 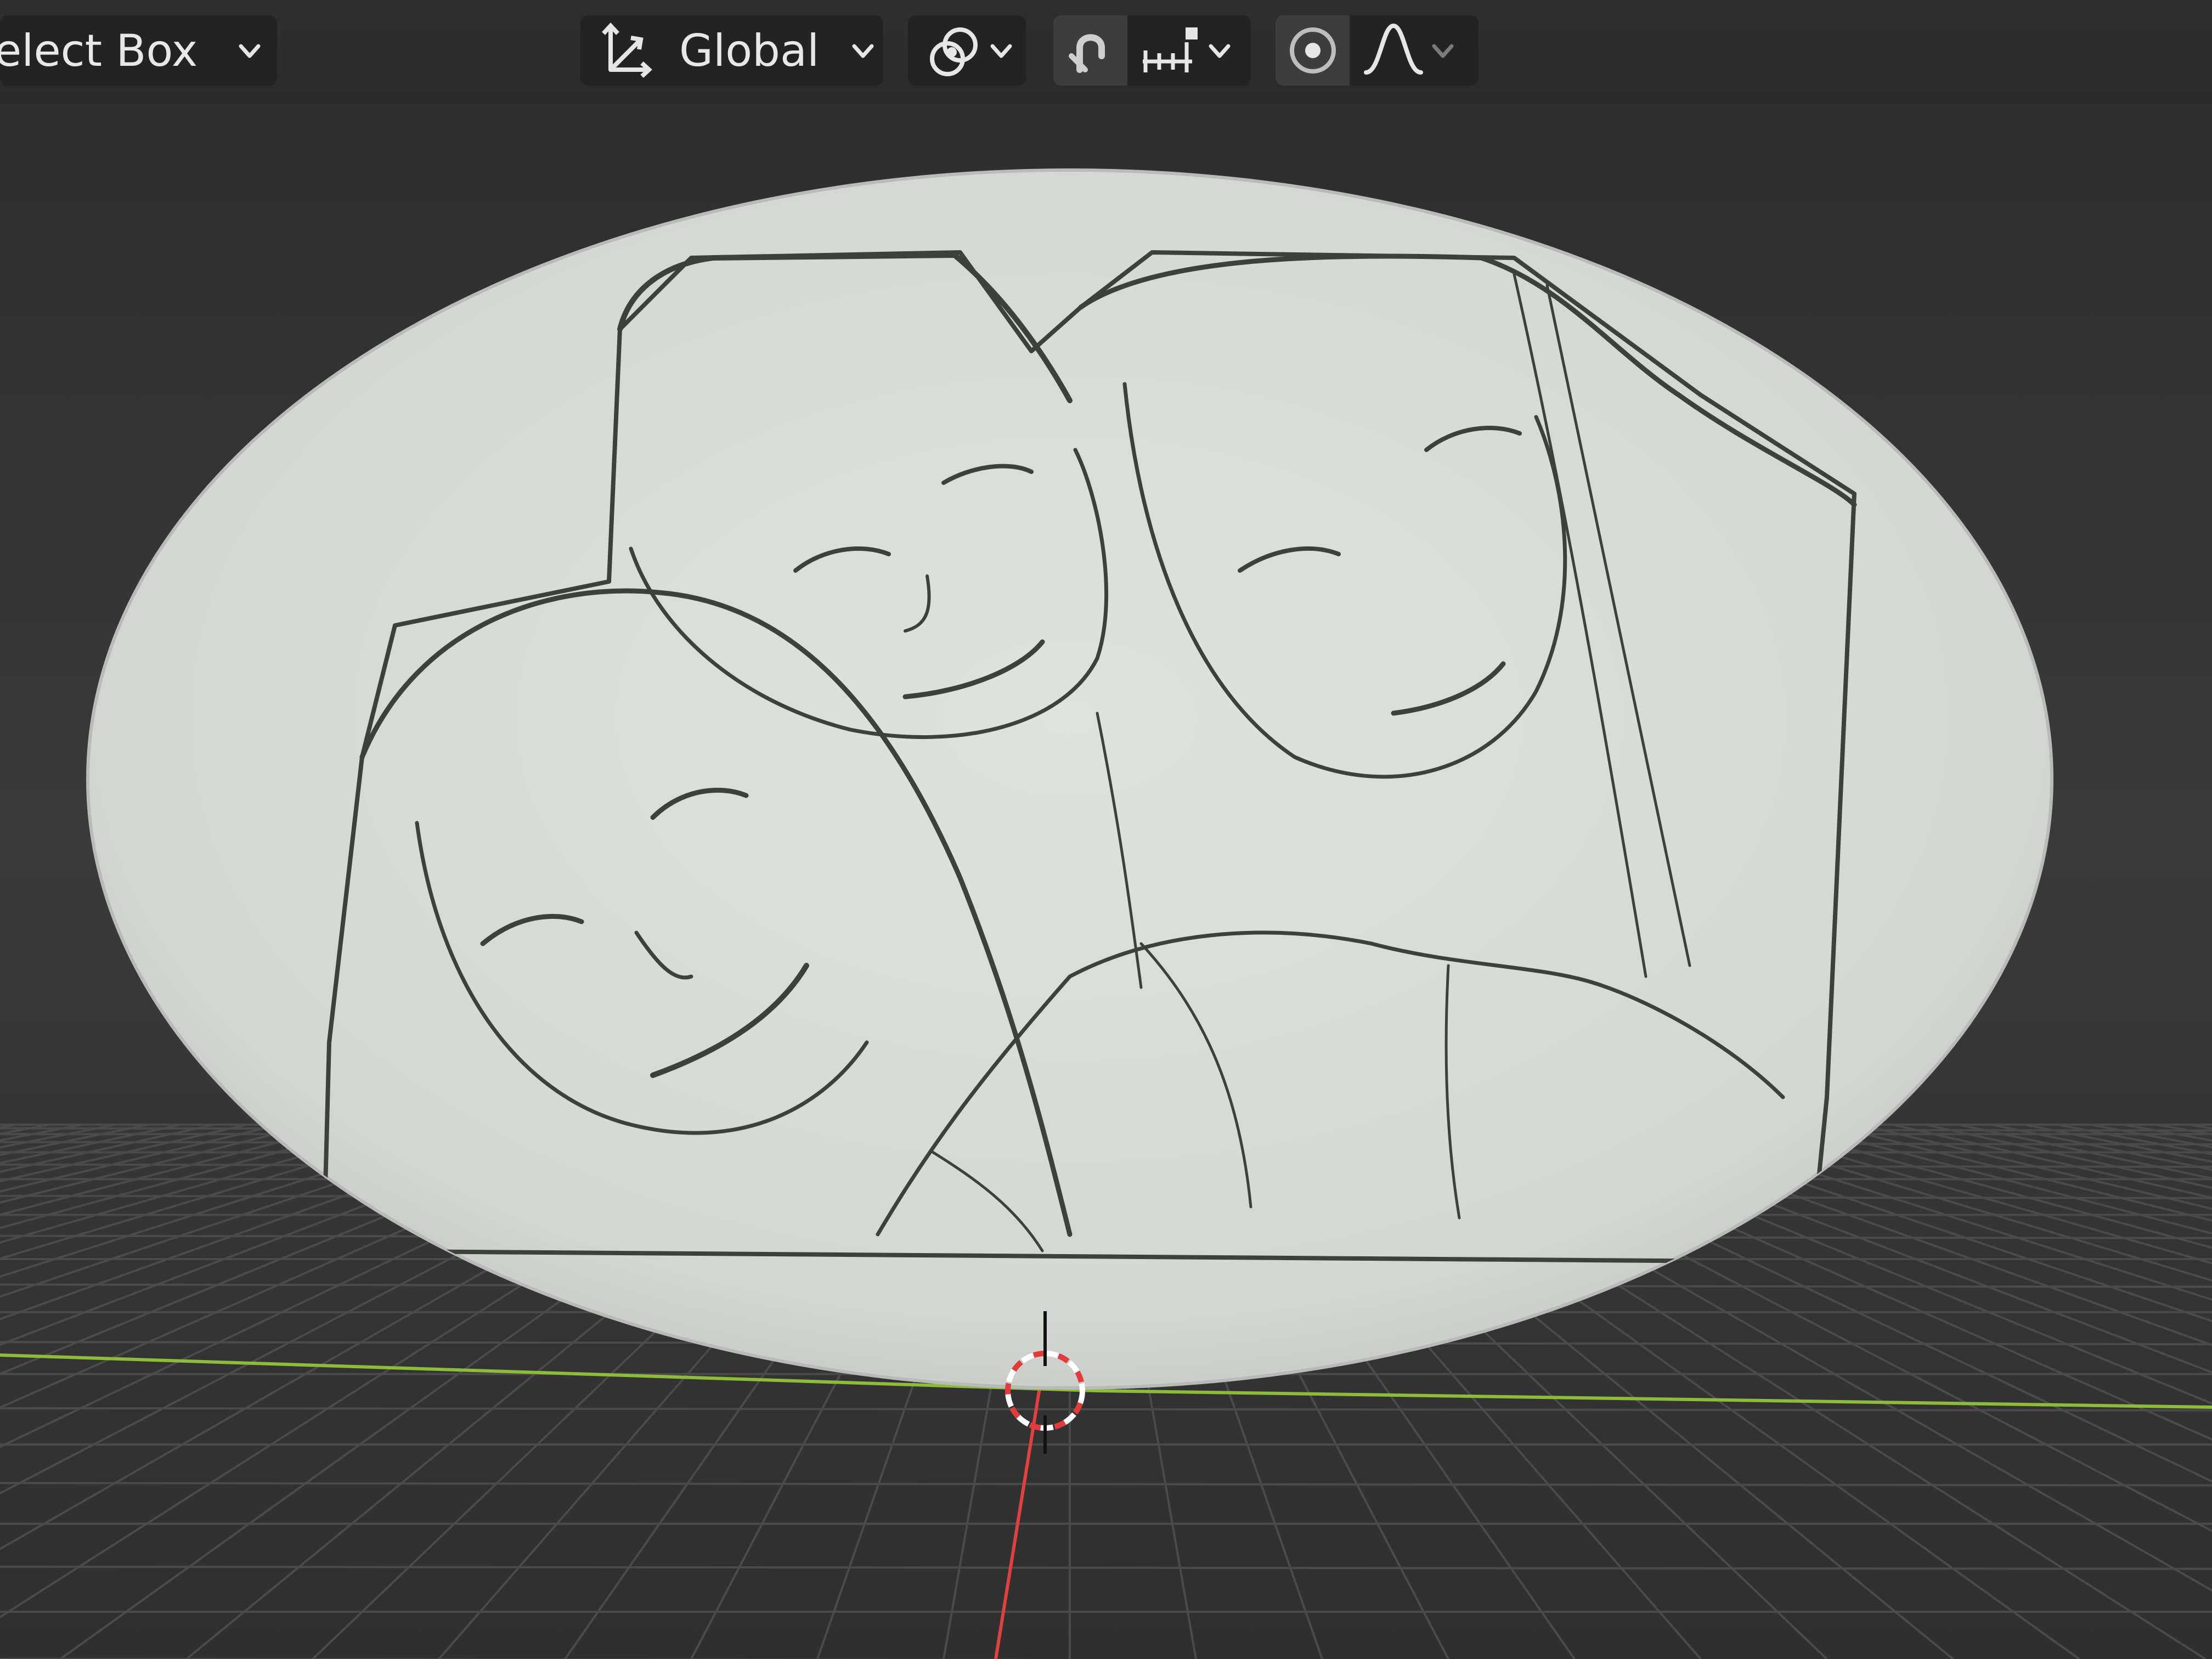 I want to click on snap-target-dropdown, so click(x=1181, y=50).